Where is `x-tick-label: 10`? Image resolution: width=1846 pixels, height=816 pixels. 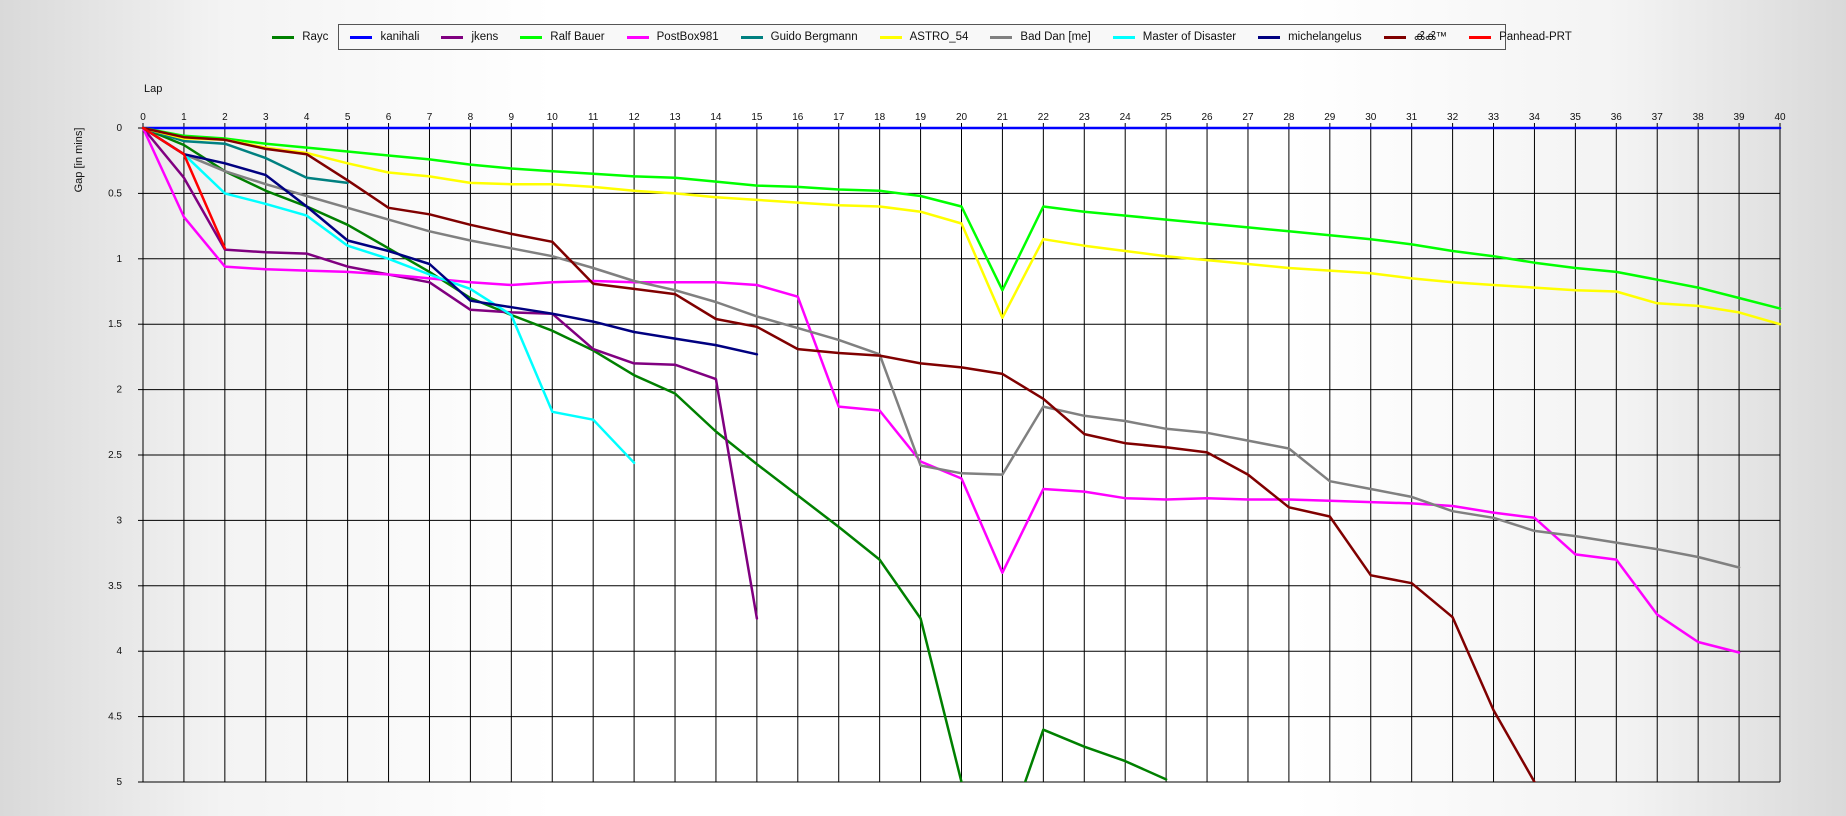
x-tick-label: 10 is located at coordinates (553, 117).